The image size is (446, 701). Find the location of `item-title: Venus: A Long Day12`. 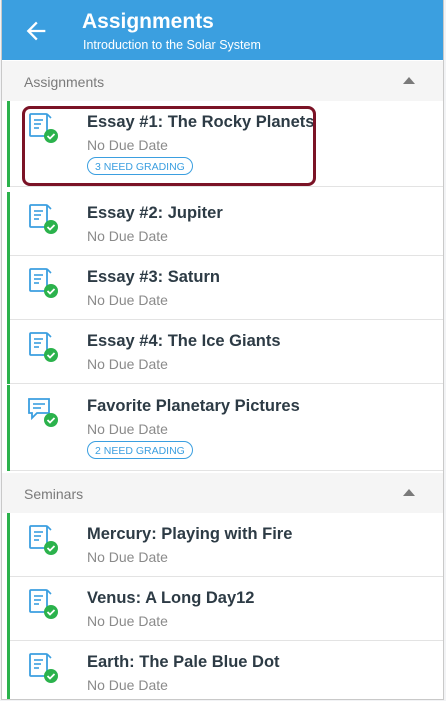

item-title: Venus: A Long Day12 is located at coordinates (171, 598).